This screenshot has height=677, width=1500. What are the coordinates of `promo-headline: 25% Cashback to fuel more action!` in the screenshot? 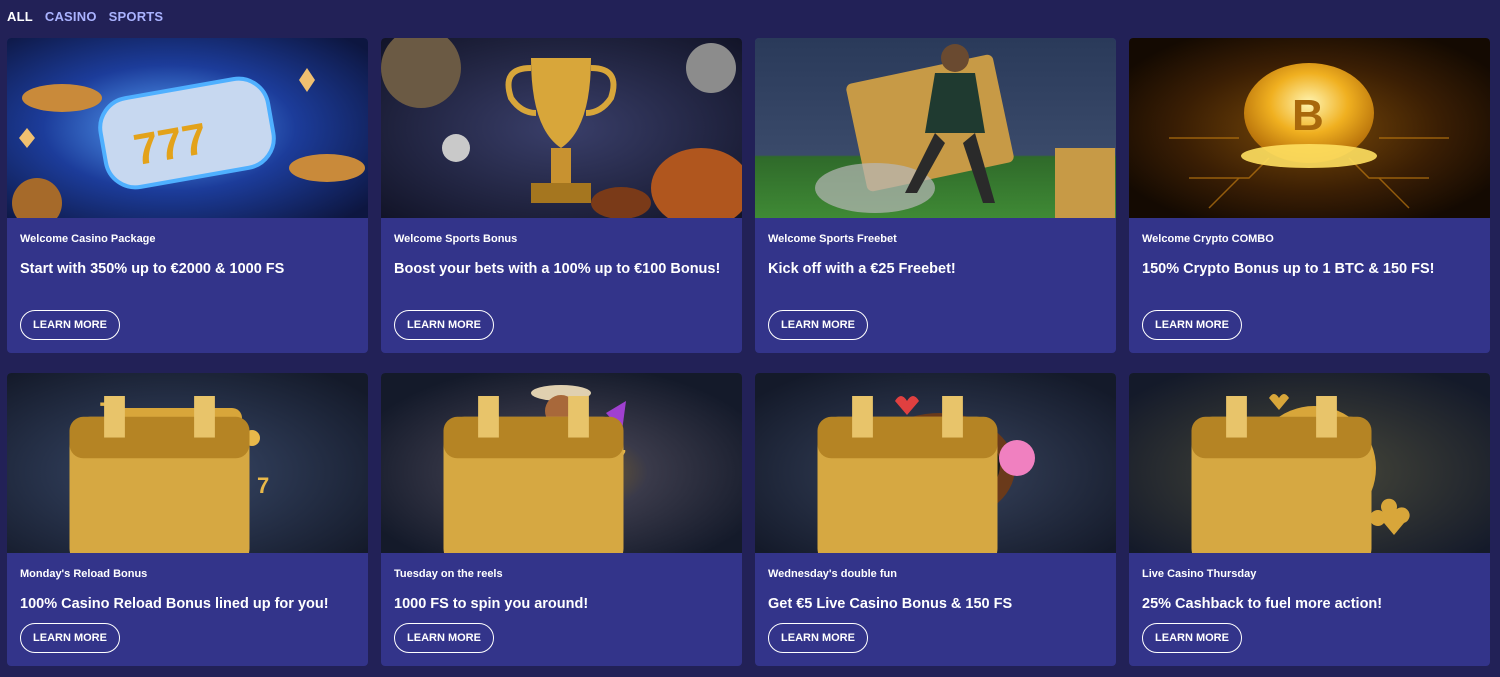 It's located at (1262, 604).